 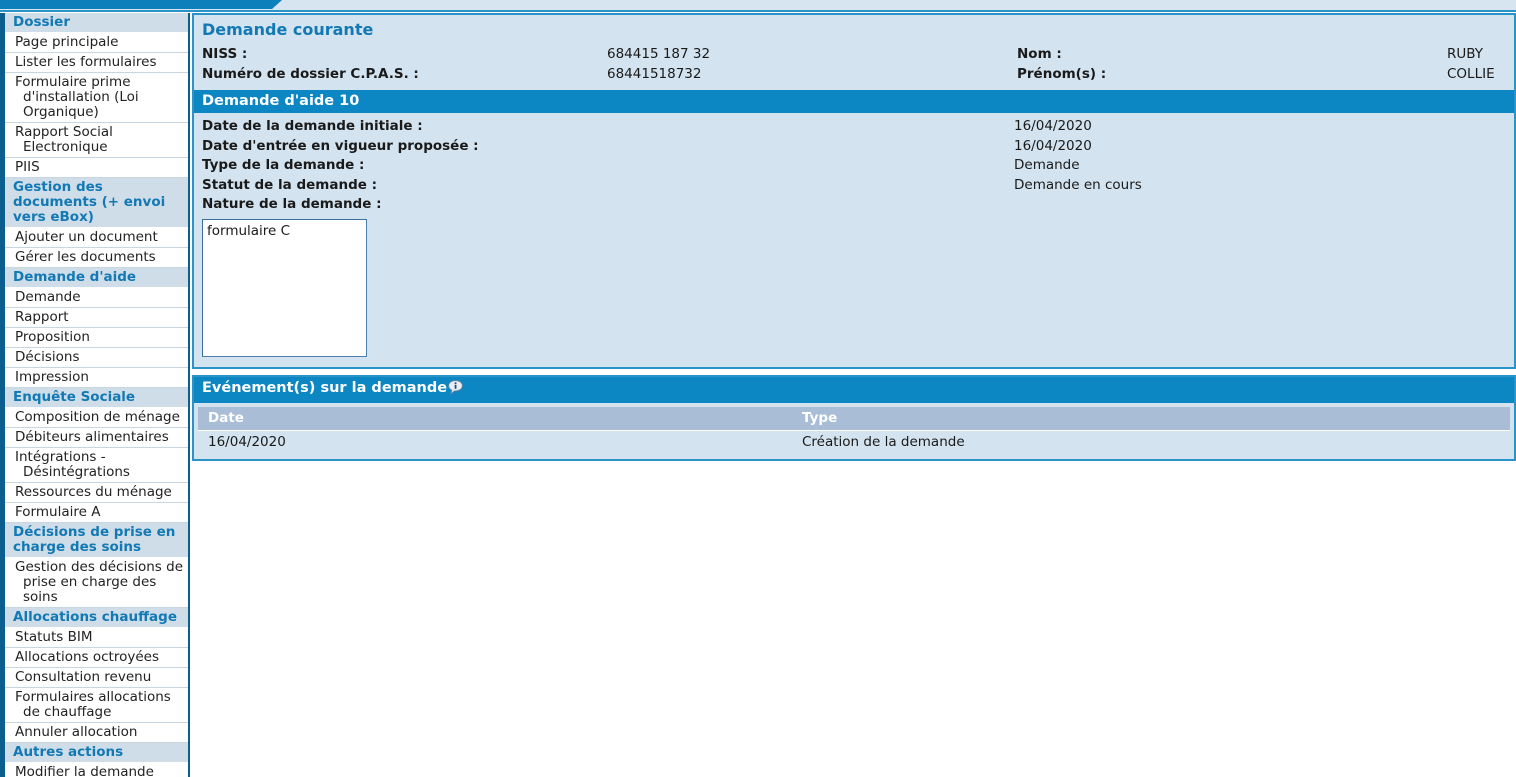 What do you see at coordinates (654, 73) in the screenshot?
I see `numero-dossier-value: 68441518732` at bounding box center [654, 73].